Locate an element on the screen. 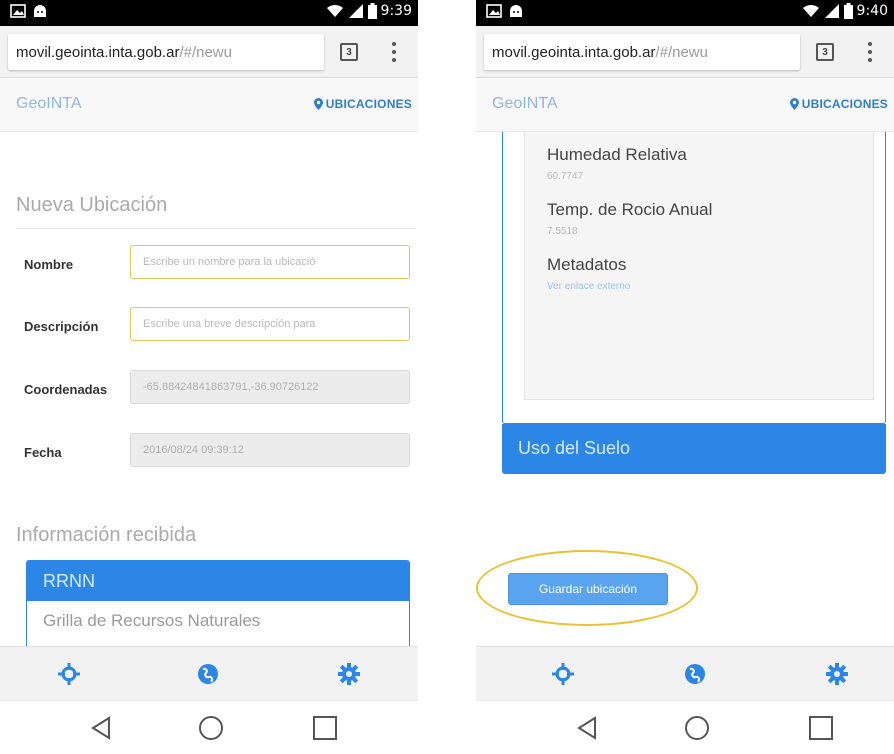 Image resolution: width=894 pixels, height=754 pixels. uso-suelo-heading: Uso del Suelo is located at coordinates (694, 449).